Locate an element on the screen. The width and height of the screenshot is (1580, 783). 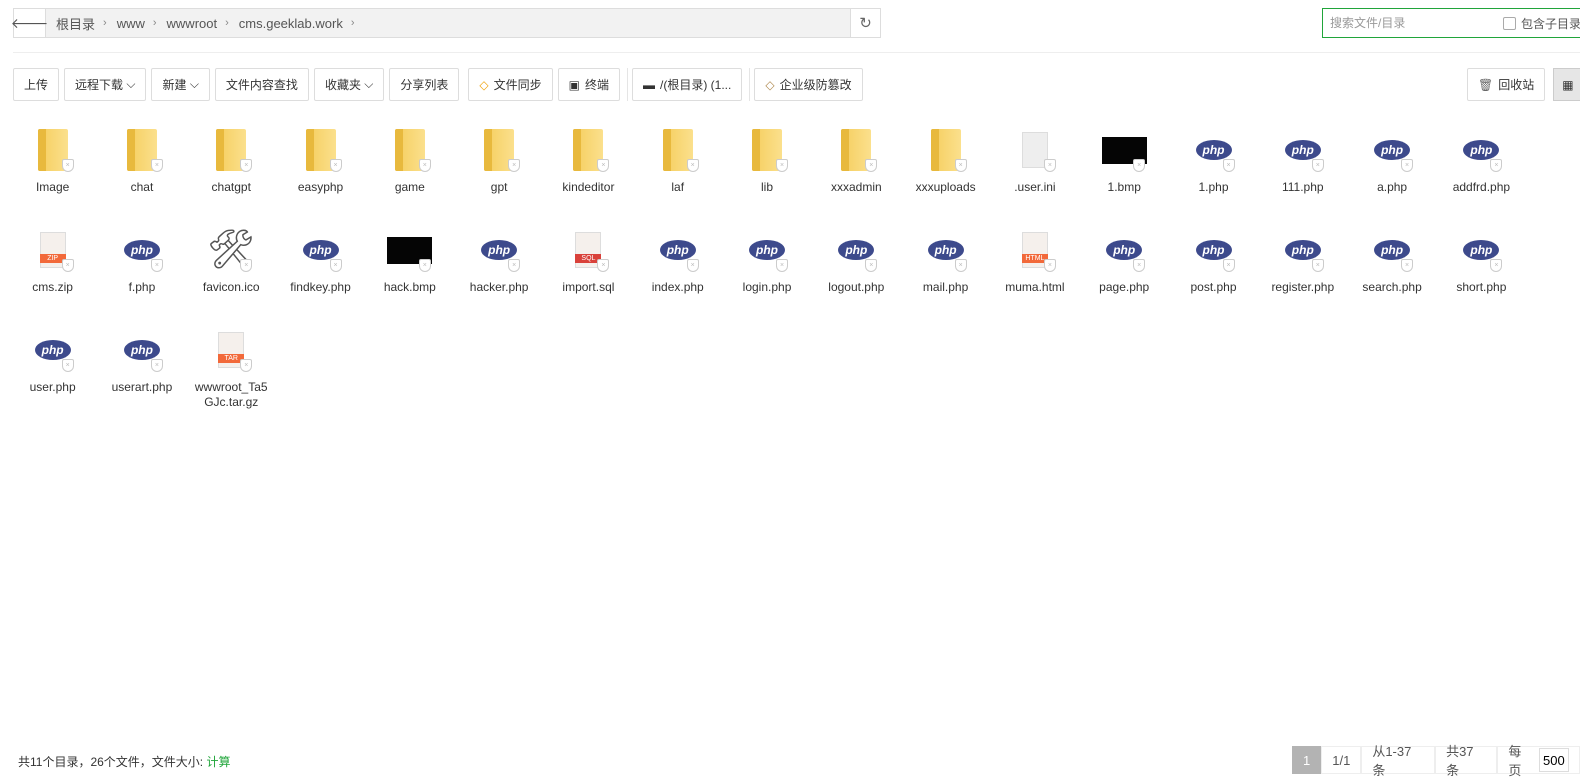
page-count: 1/1 is located at coordinates (1341, 760).